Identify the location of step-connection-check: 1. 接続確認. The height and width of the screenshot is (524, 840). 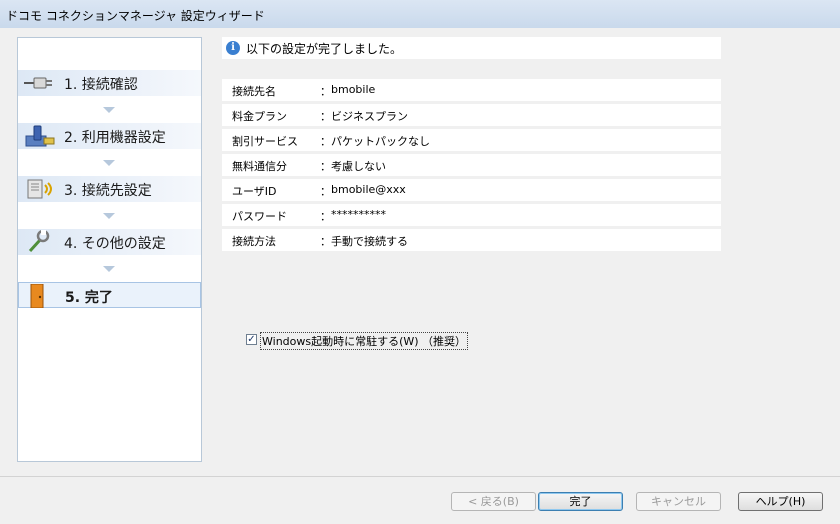
(109, 83).